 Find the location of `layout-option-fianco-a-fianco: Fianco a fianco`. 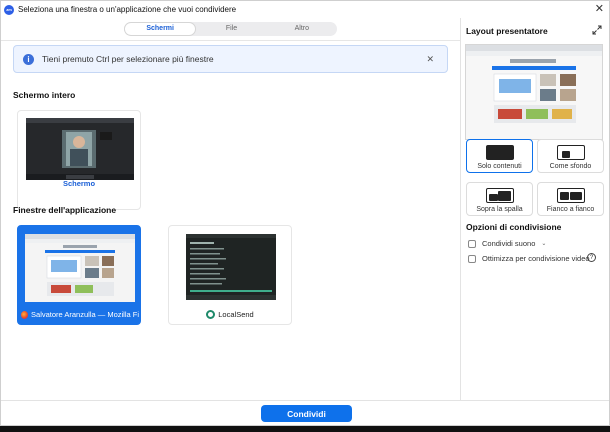

layout-option-fianco-a-fianco: Fianco a fianco is located at coordinates (570, 199).